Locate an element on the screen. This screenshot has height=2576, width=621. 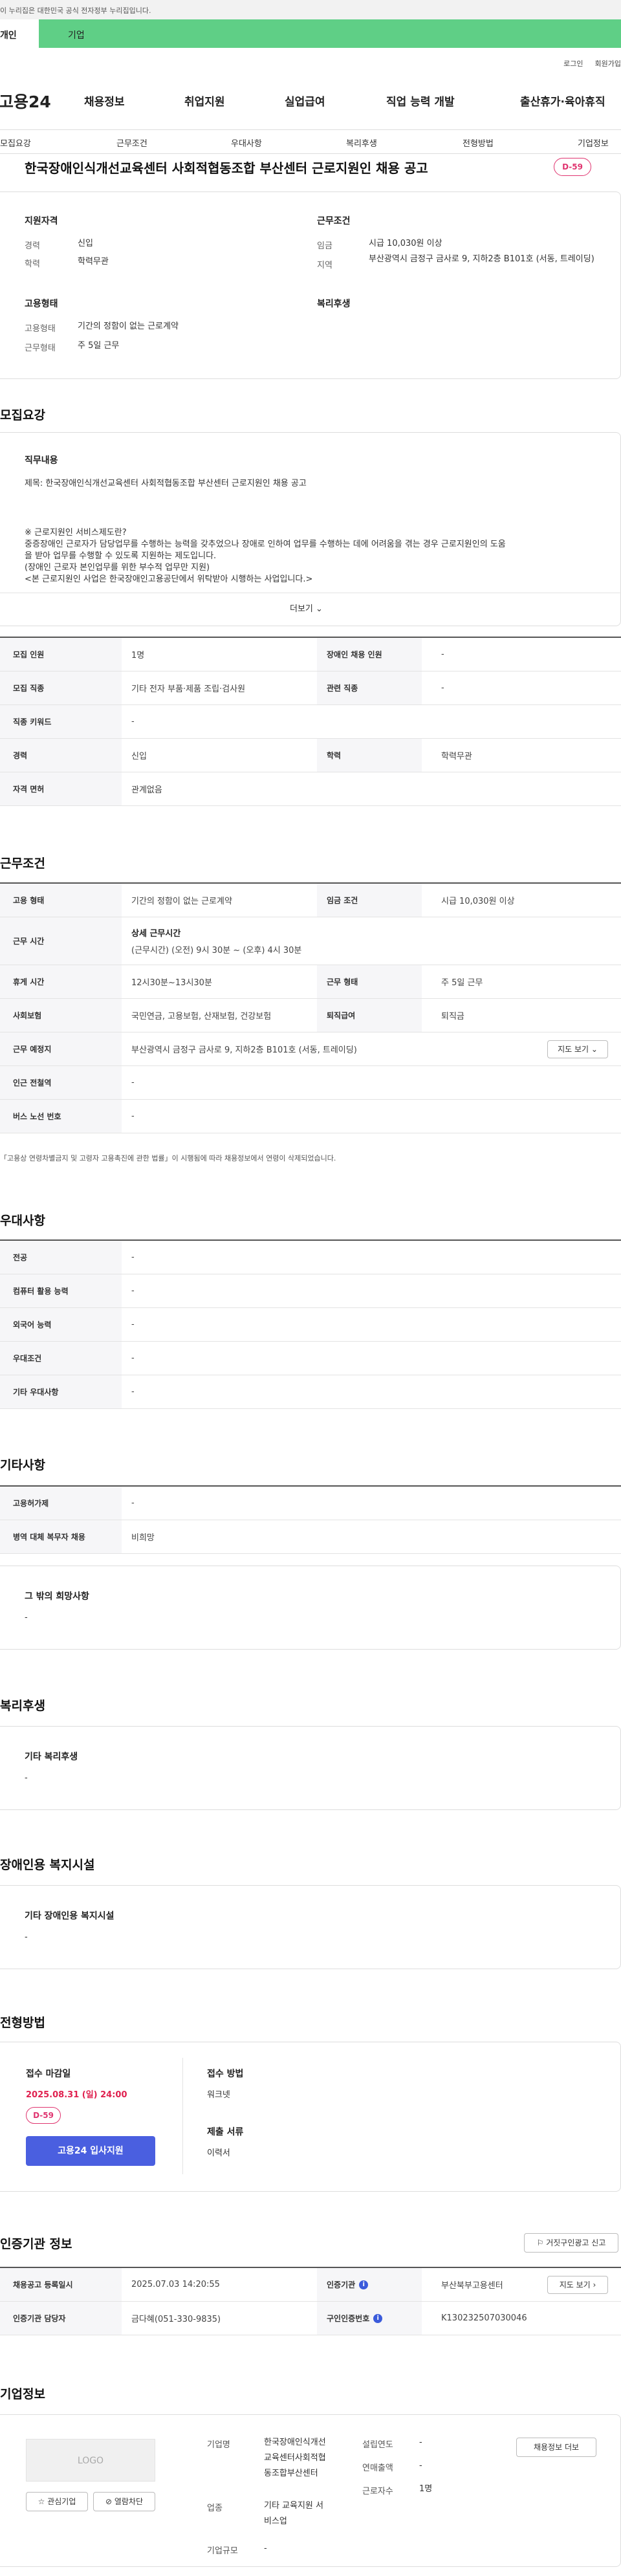
cell-value: 신입 is located at coordinates (139, 756).